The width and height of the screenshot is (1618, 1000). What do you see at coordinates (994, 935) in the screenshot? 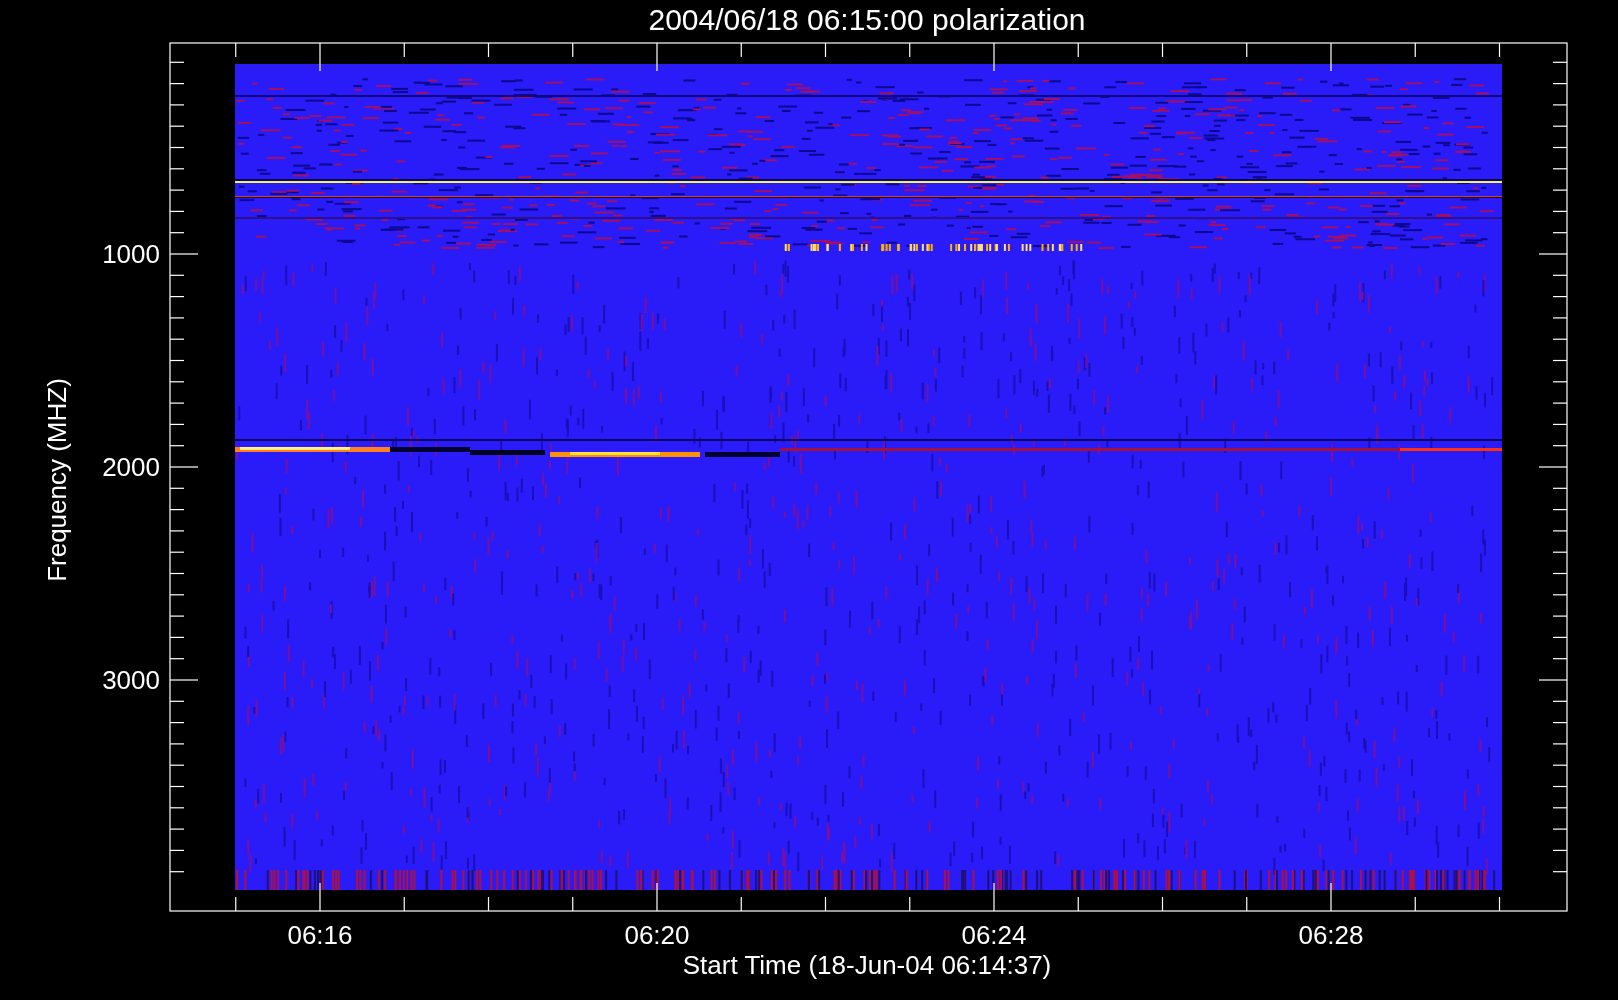
I see `x-tick-label: 06:24` at bounding box center [994, 935].